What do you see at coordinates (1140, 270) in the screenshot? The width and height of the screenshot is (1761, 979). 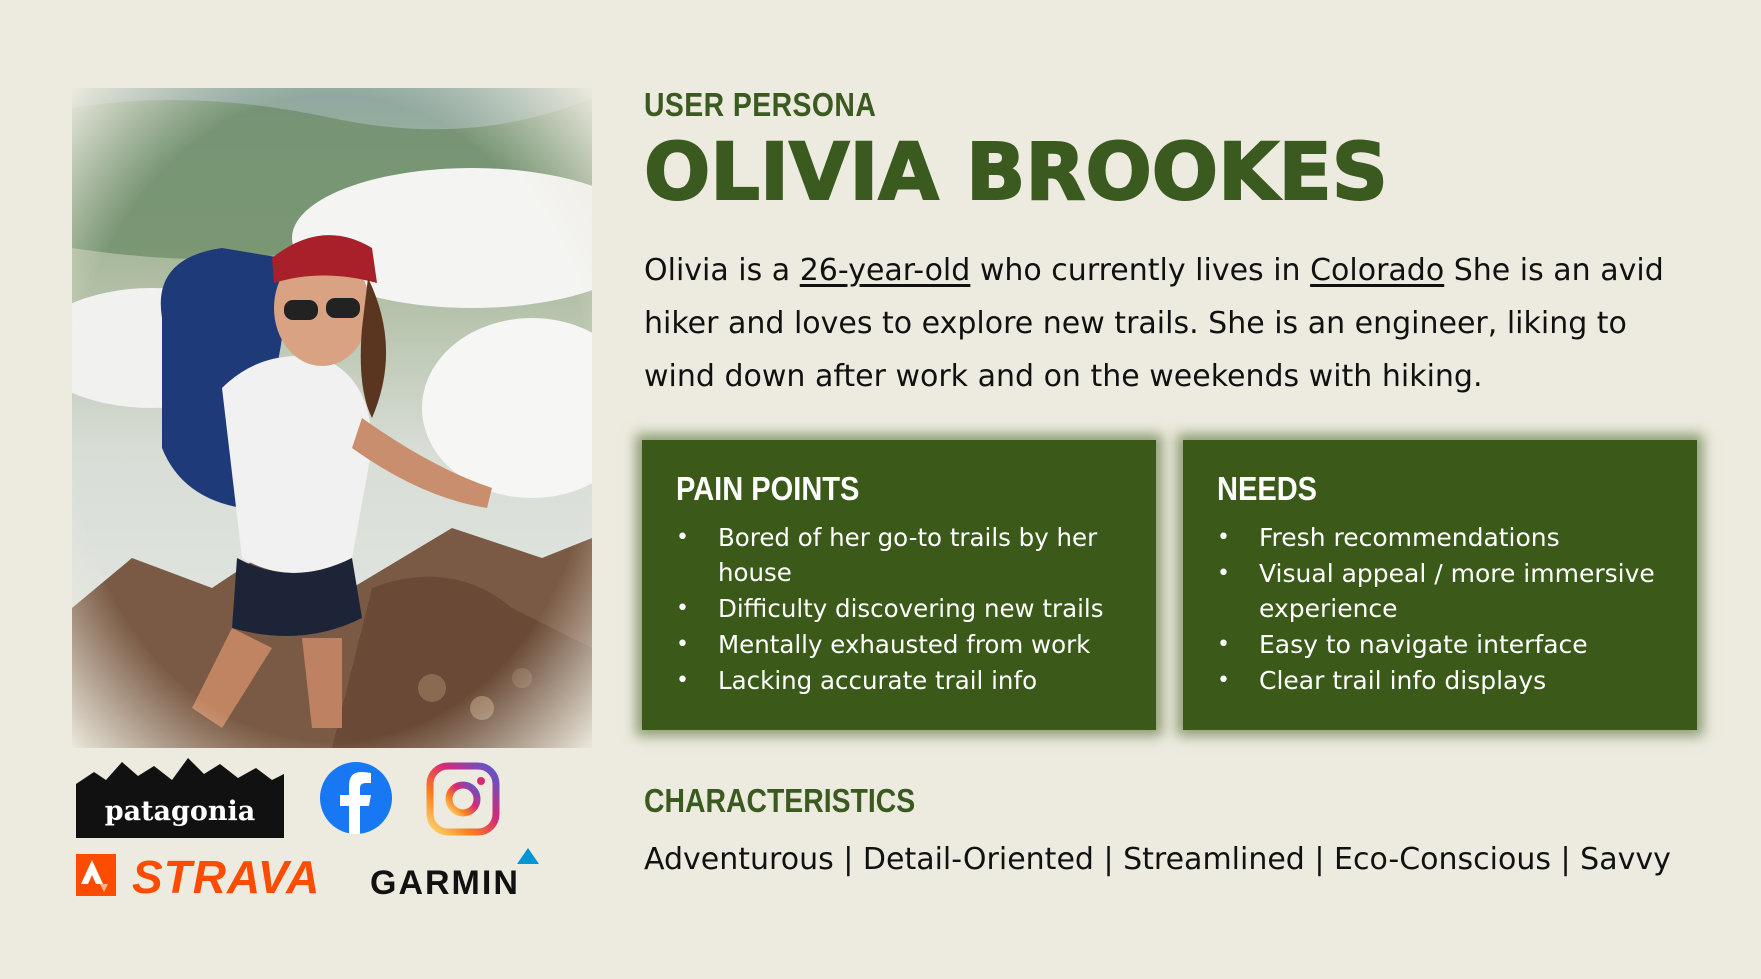 I see `bio-text-2: who currently lives in` at bounding box center [1140, 270].